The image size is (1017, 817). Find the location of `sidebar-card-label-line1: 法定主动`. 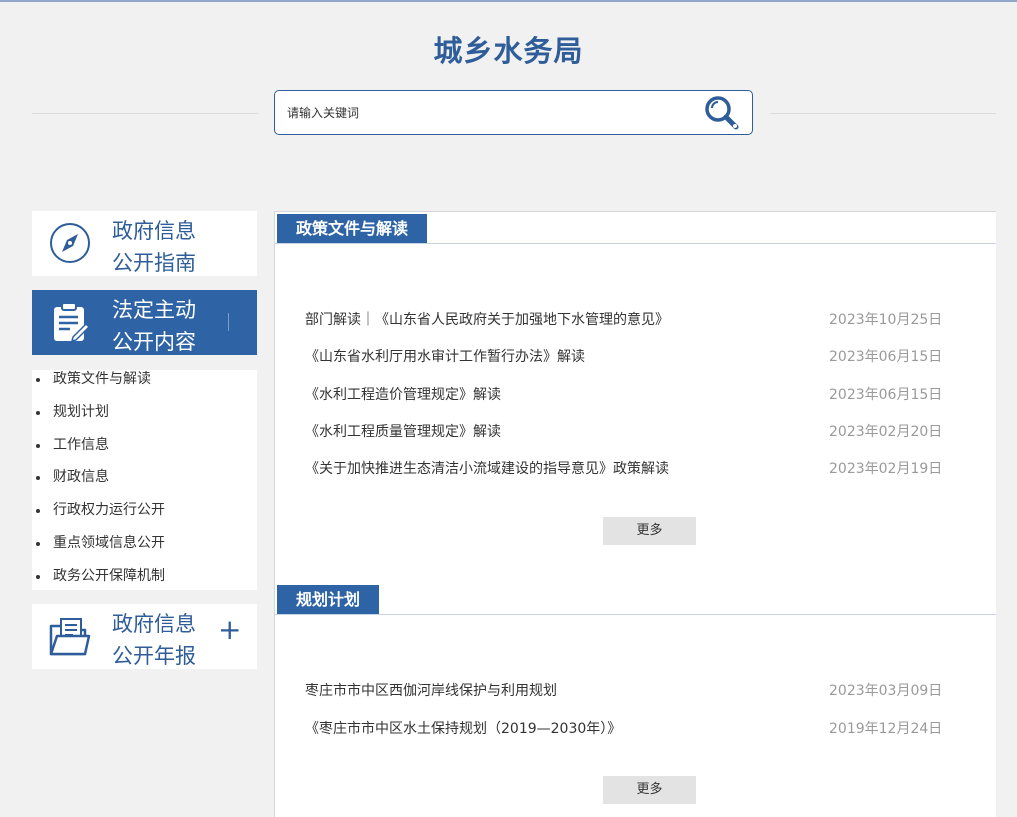

sidebar-card-label-line1: 法定主动 is located at coordinates (154, 310).